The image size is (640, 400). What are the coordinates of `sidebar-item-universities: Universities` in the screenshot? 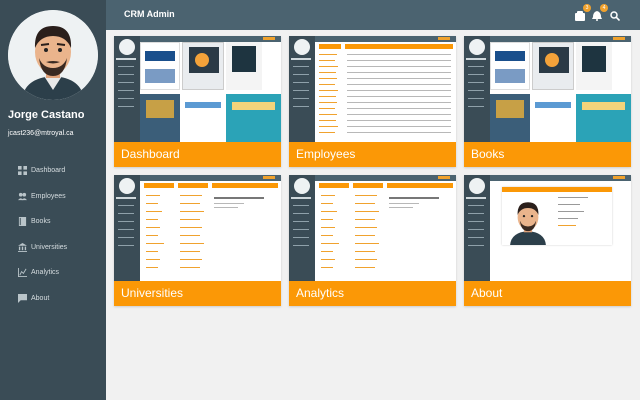 It's located at (53, 248).